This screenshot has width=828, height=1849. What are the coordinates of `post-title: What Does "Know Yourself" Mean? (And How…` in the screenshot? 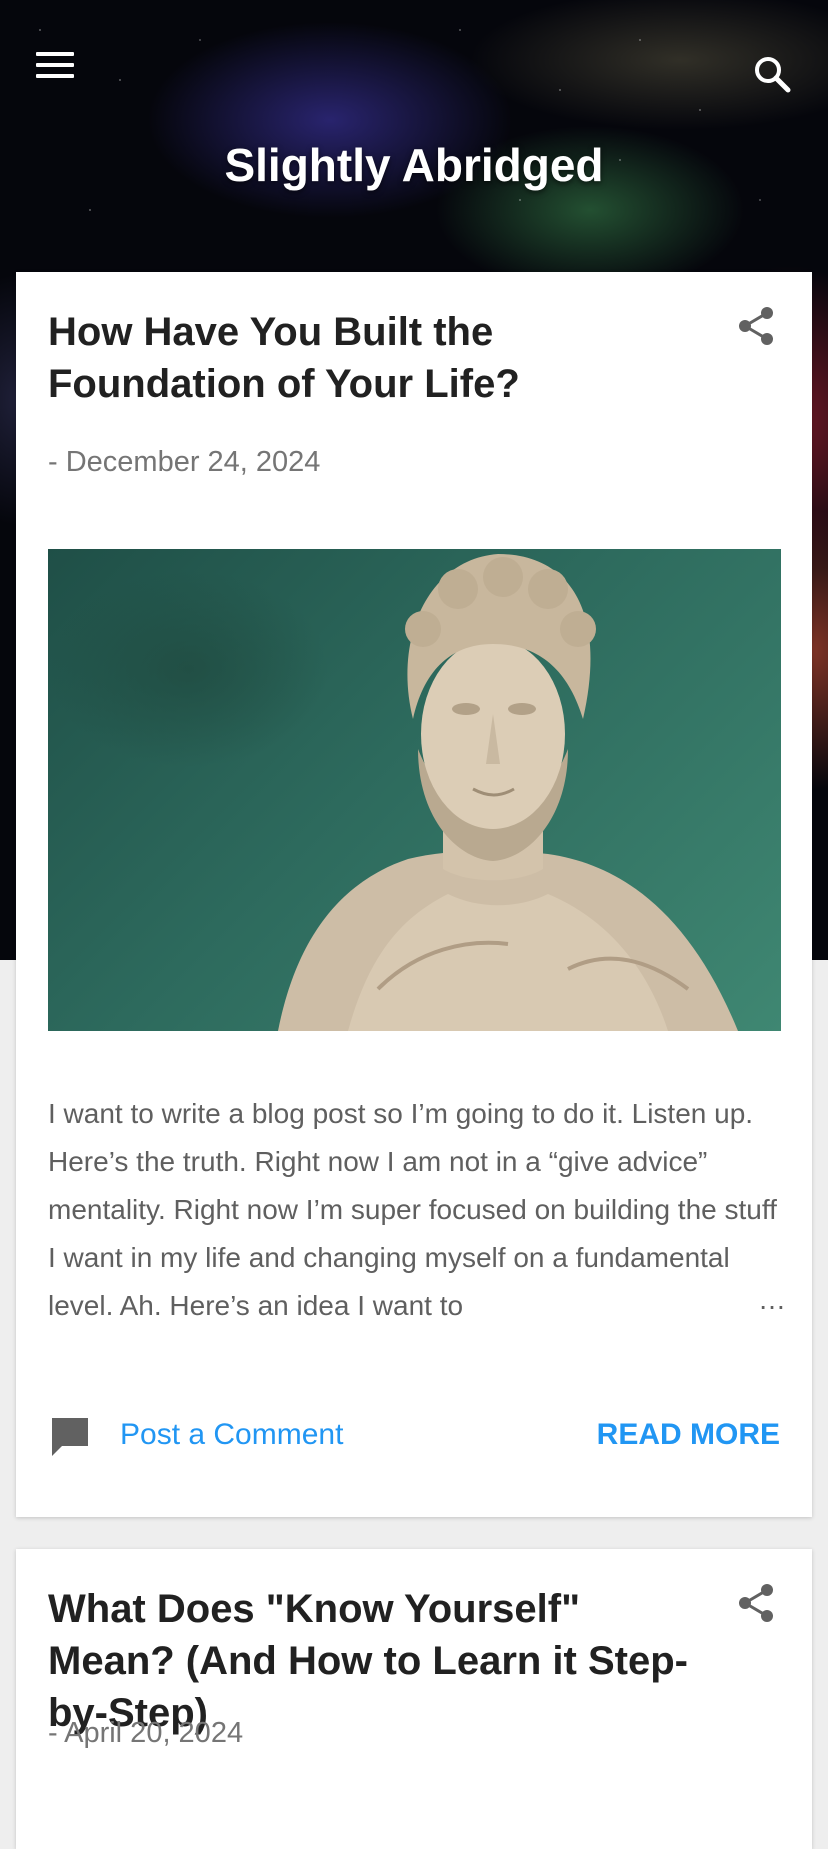 It's located at (378, 1661).